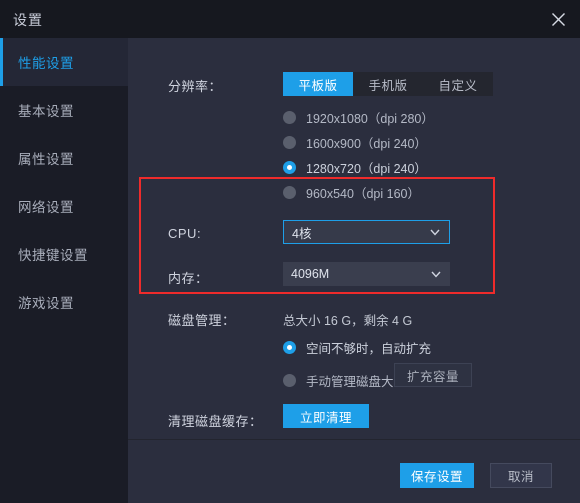 The width and height of the screenshot is (580, 503). I want to click on window-title: 设置, so click(28, 20).